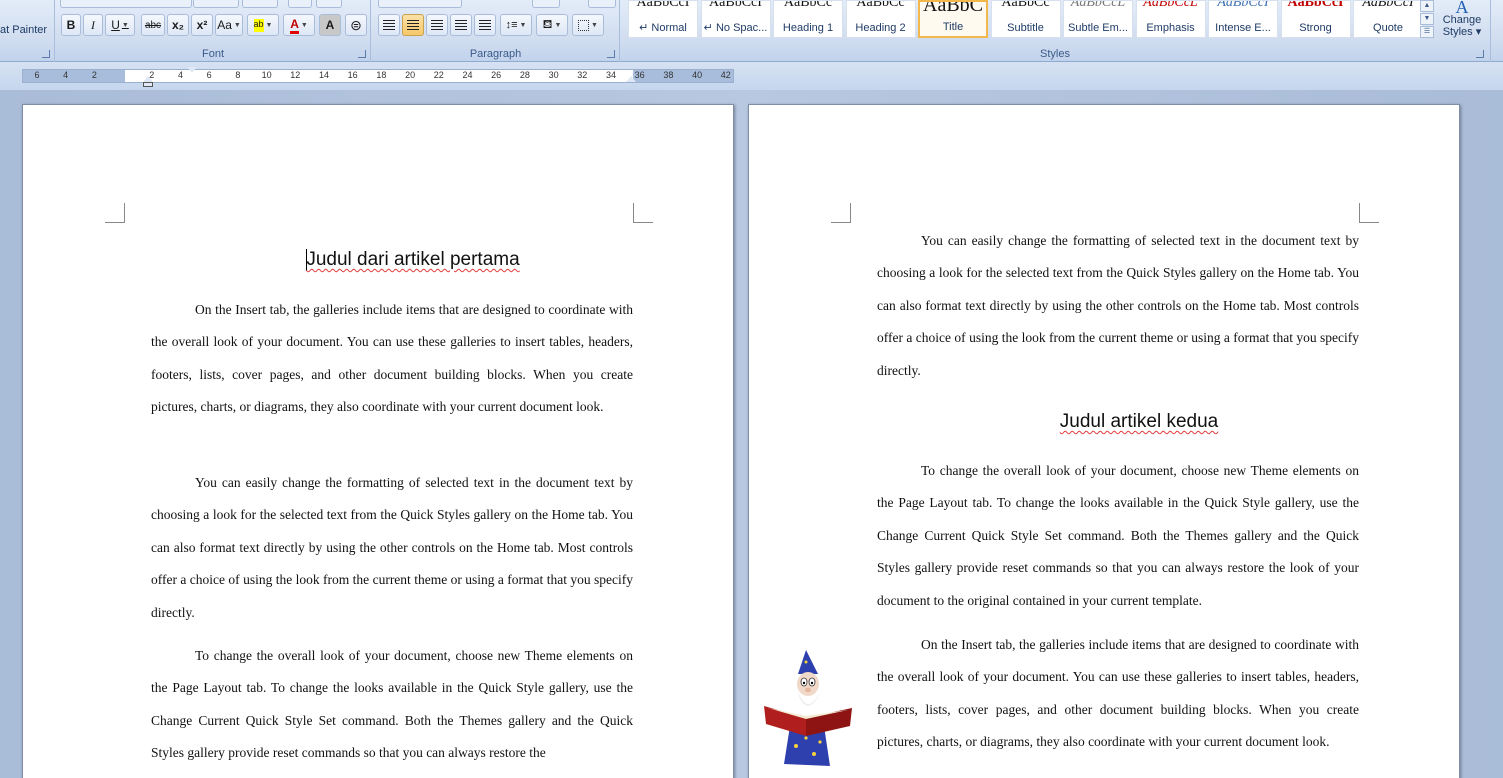  What do you see at coordinates (611, 54) in the screenshot?
I see `paragraph-dialog-launcher` at bounding box center [611, 54].